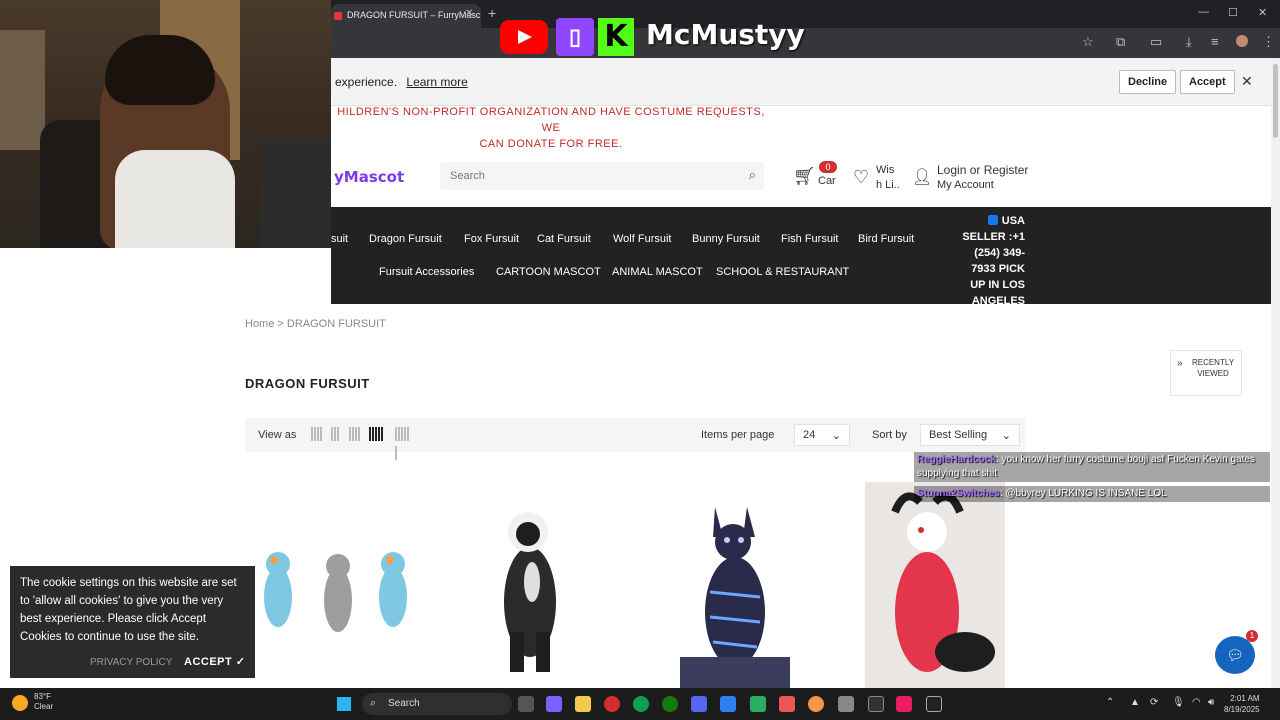 This screenshot has width=1280, height=720. Describe the element at coordinates (344, 704) in the screenshot. I see `windows-start-icon` at that location.